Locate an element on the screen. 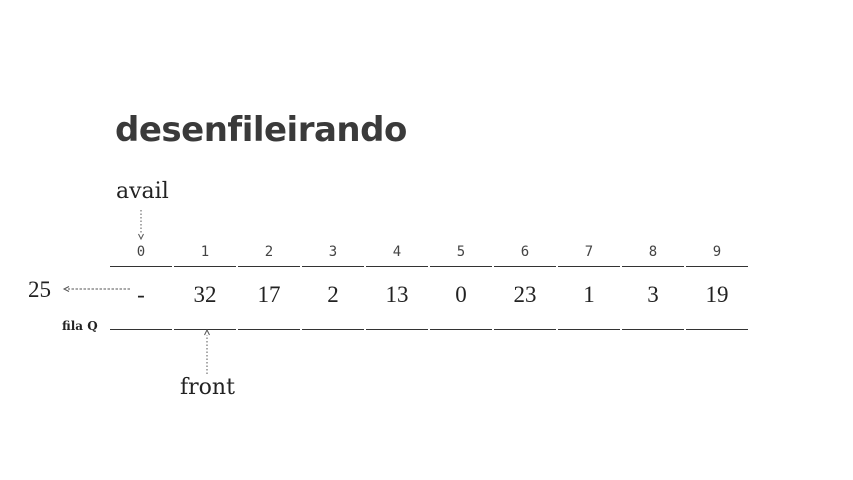 The width and height of the screenshot is (853, 480). front-pointer-label: front is located at coordinates (207, 387).